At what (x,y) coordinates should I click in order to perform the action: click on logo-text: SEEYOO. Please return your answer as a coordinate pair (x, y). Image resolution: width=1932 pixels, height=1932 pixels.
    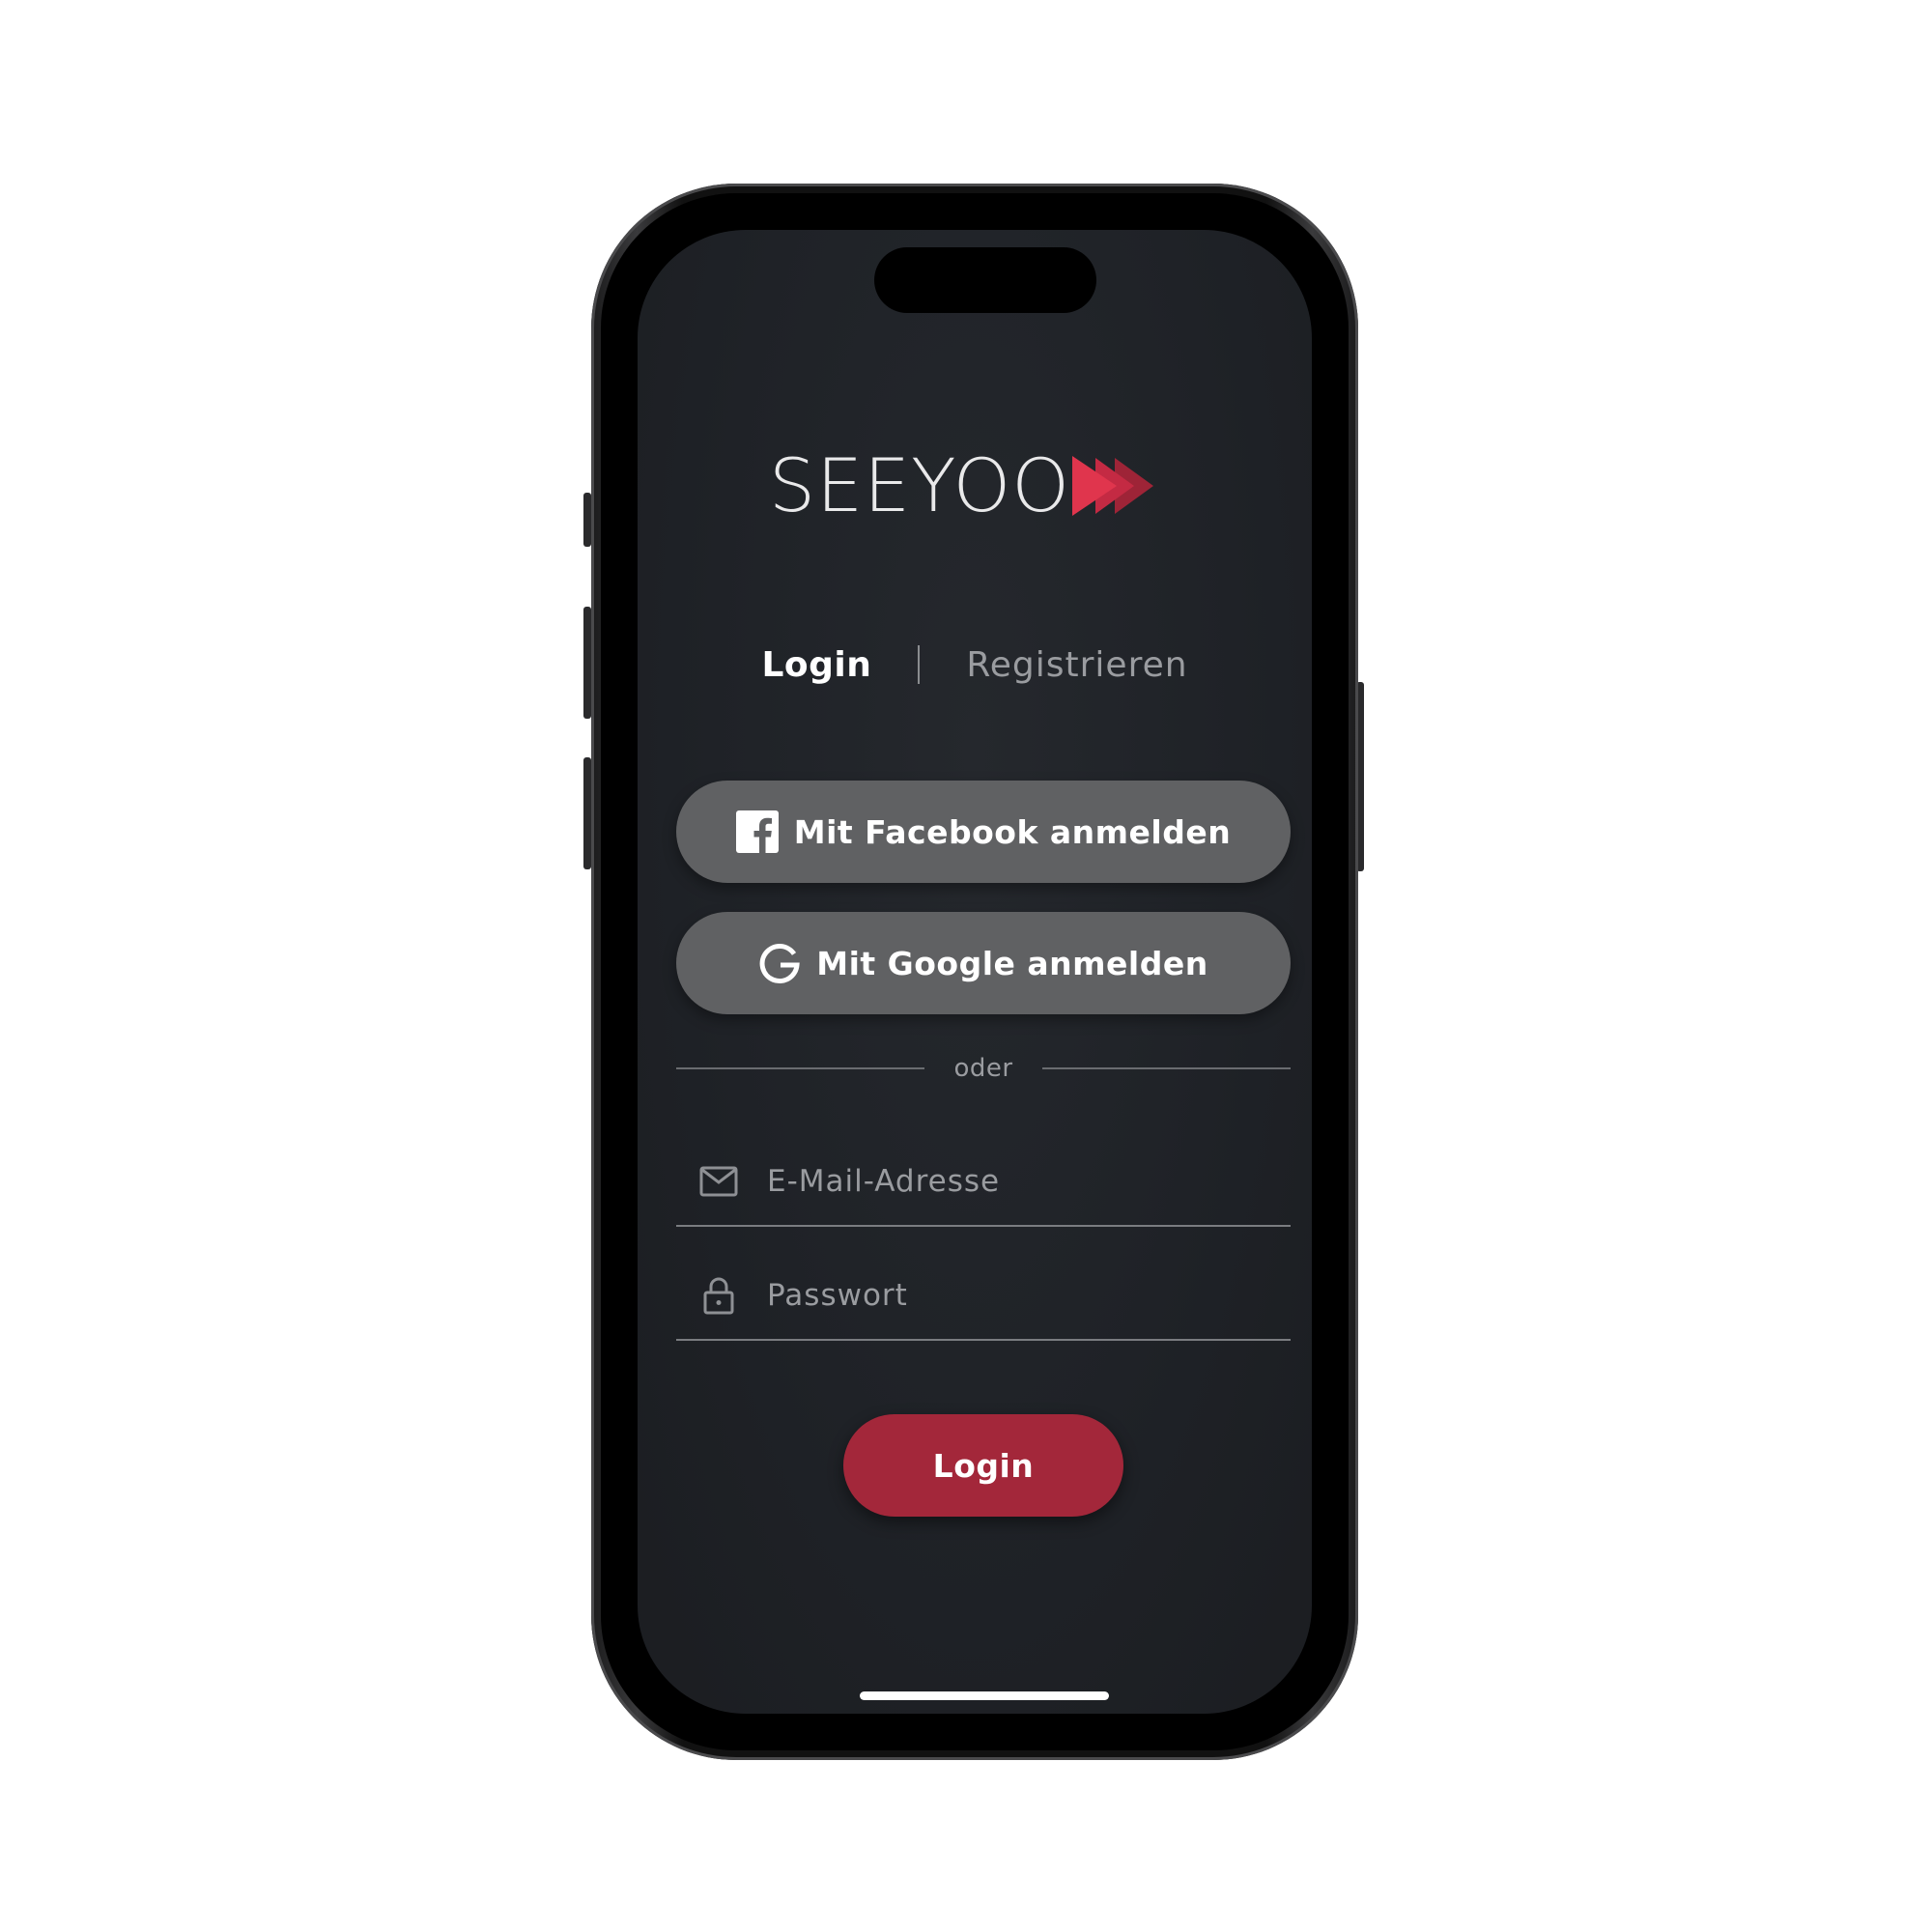
    Looking at the image, I should click on (919, 485).